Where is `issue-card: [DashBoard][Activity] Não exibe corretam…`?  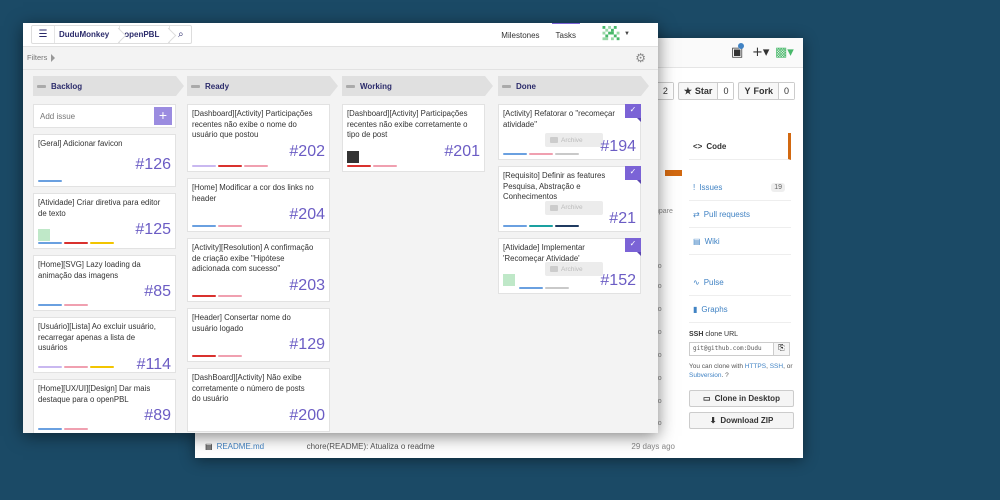
issue-card: [DashBoard][Activity] Não exibe corretam… is located at coordinates (258, 400).